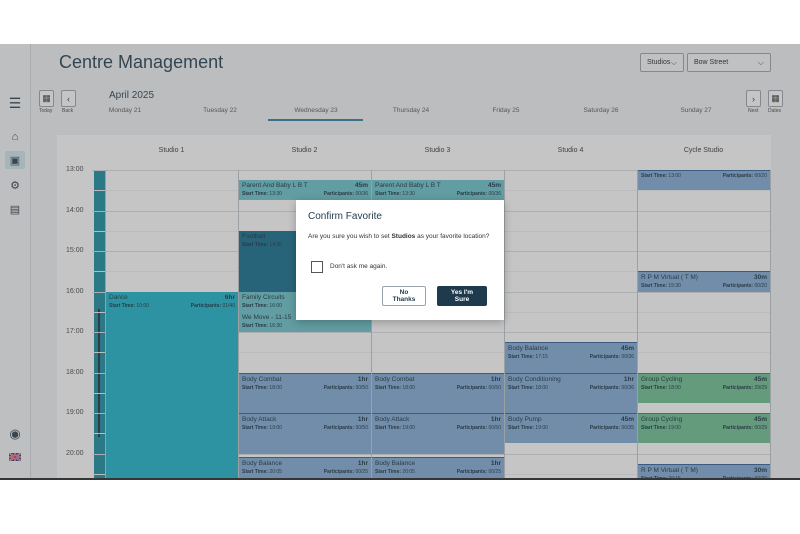 The height and width of the screenshot is (534, 800). What do you see at coordinates (350, 236) in the screenshot?
I see `dialog-message-start: Are you sure you wish to set` at bounding box center [350, 236].